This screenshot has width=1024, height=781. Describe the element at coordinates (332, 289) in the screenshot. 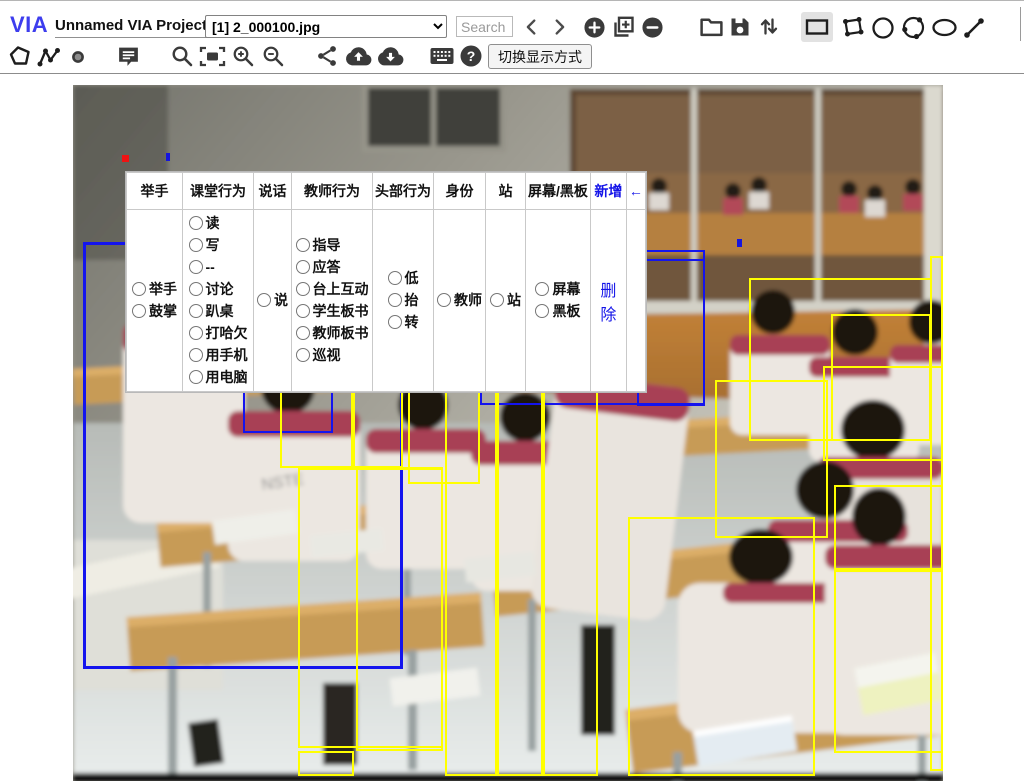

I see `radio-option-teacher-behavior: 台上互动` at that location.